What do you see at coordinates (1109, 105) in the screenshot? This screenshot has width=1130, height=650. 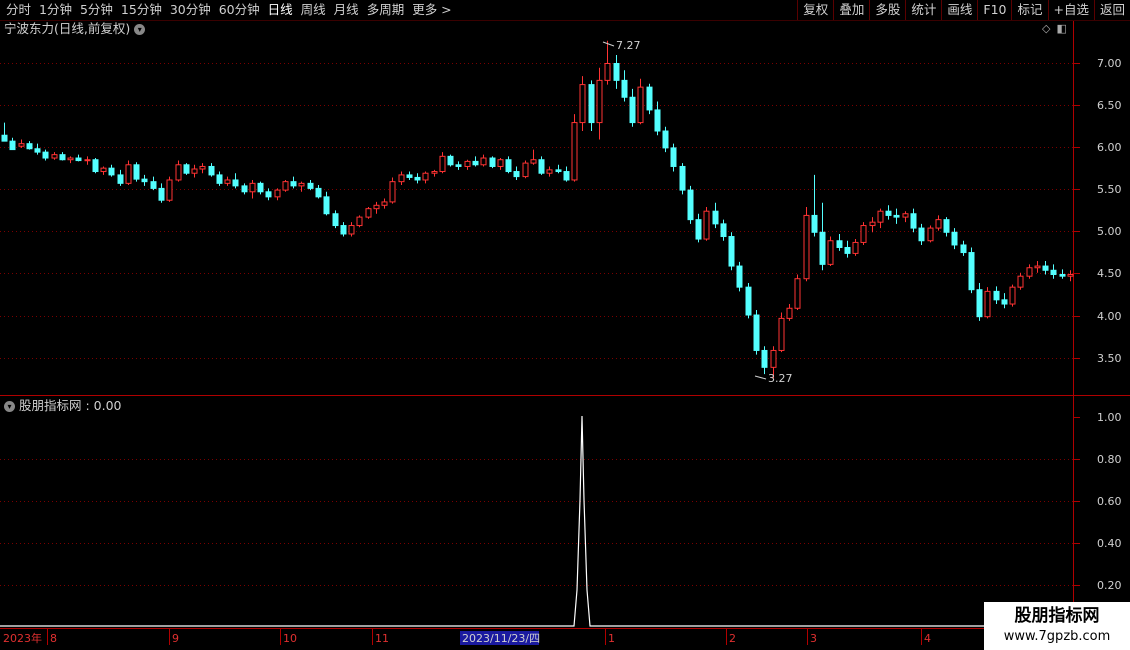 I see `y-label: 6.50` at bounding box center [1109, 105].